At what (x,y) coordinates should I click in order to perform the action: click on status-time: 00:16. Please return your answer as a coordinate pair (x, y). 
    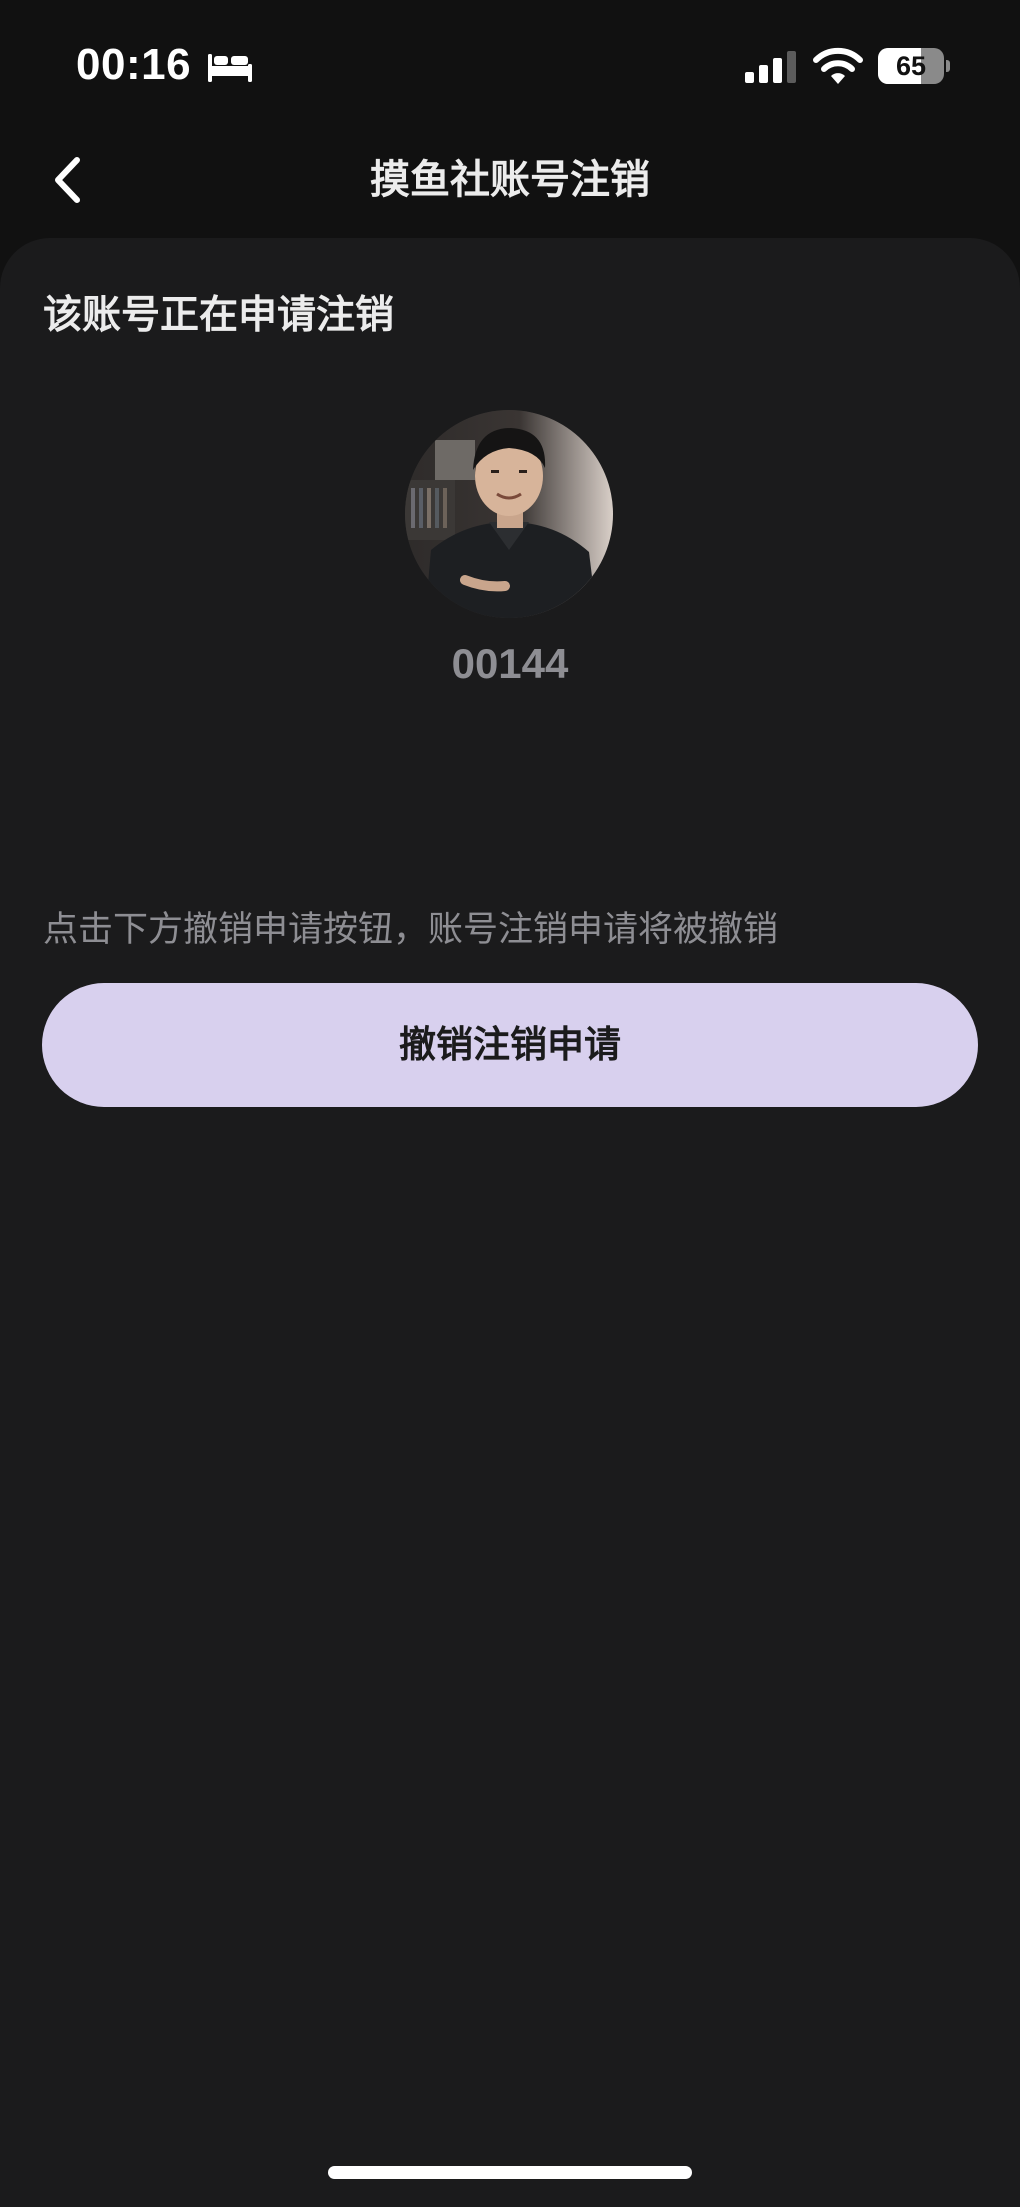
    Looking at the image, I should click on (134, 64).